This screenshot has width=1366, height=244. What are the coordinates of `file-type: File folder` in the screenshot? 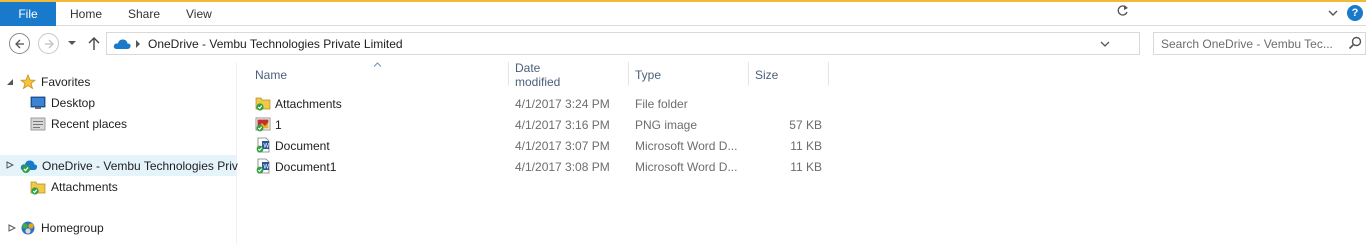 It's located at (661, 103).